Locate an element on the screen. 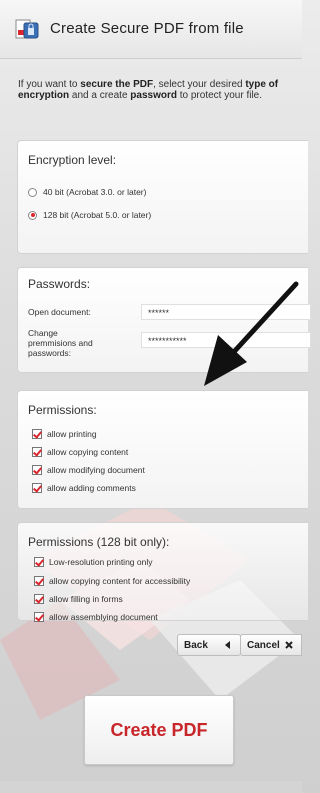 The width and height of the screenshot is (320, 793). change-permissions-password-input: *********** is located at coordinates (226, 340).